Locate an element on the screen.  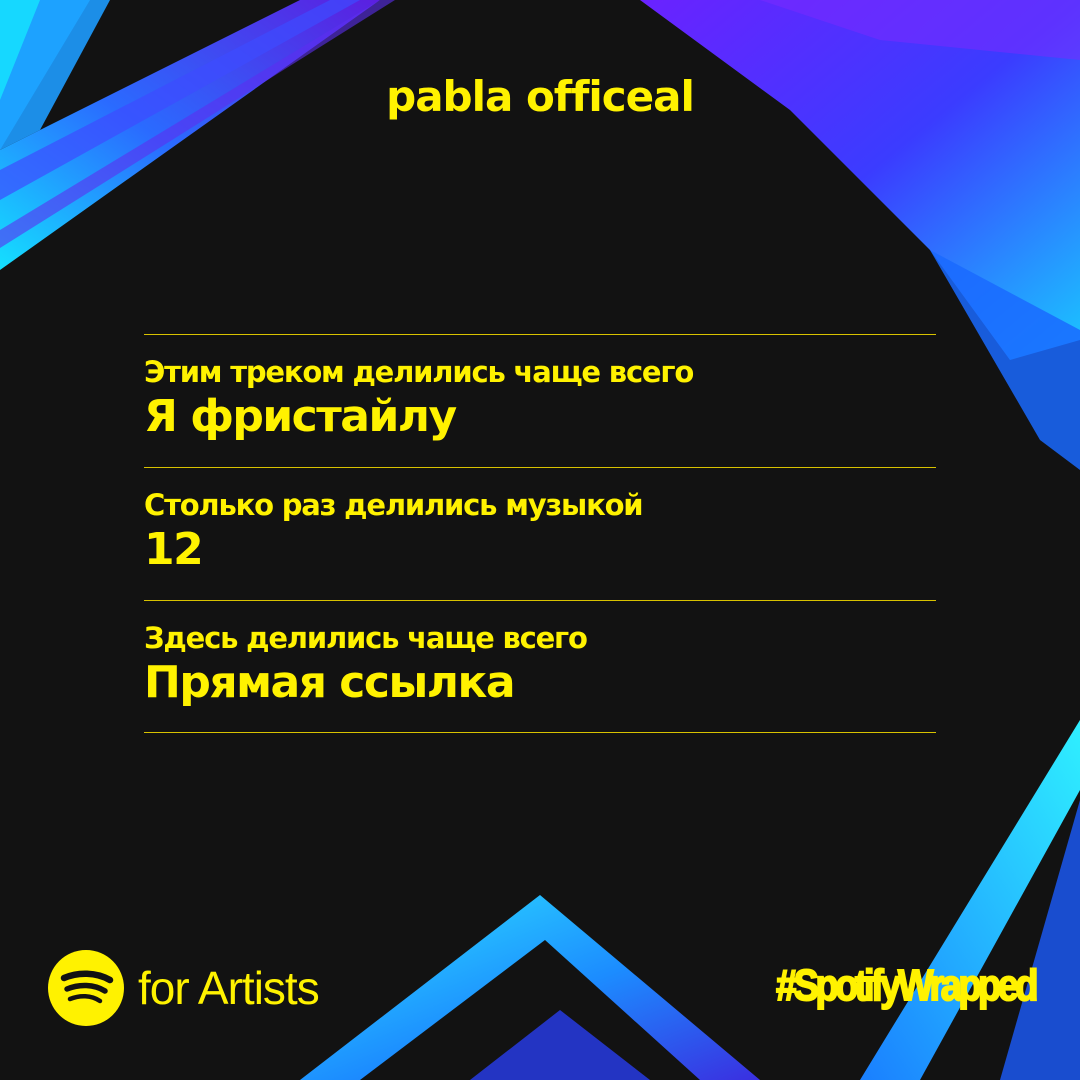
stat-value: Прямая ссылка is located at coordinates (330, 682).